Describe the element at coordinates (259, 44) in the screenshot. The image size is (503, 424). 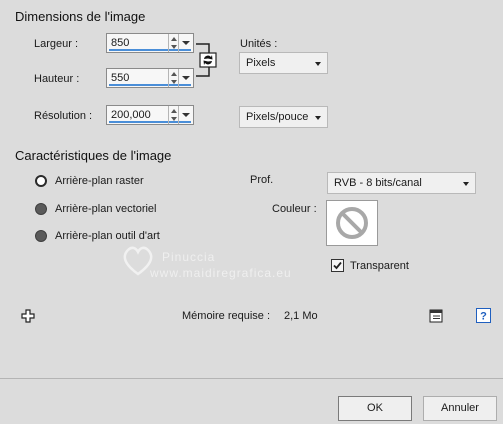
I see `units-label: Unités :` at that location.